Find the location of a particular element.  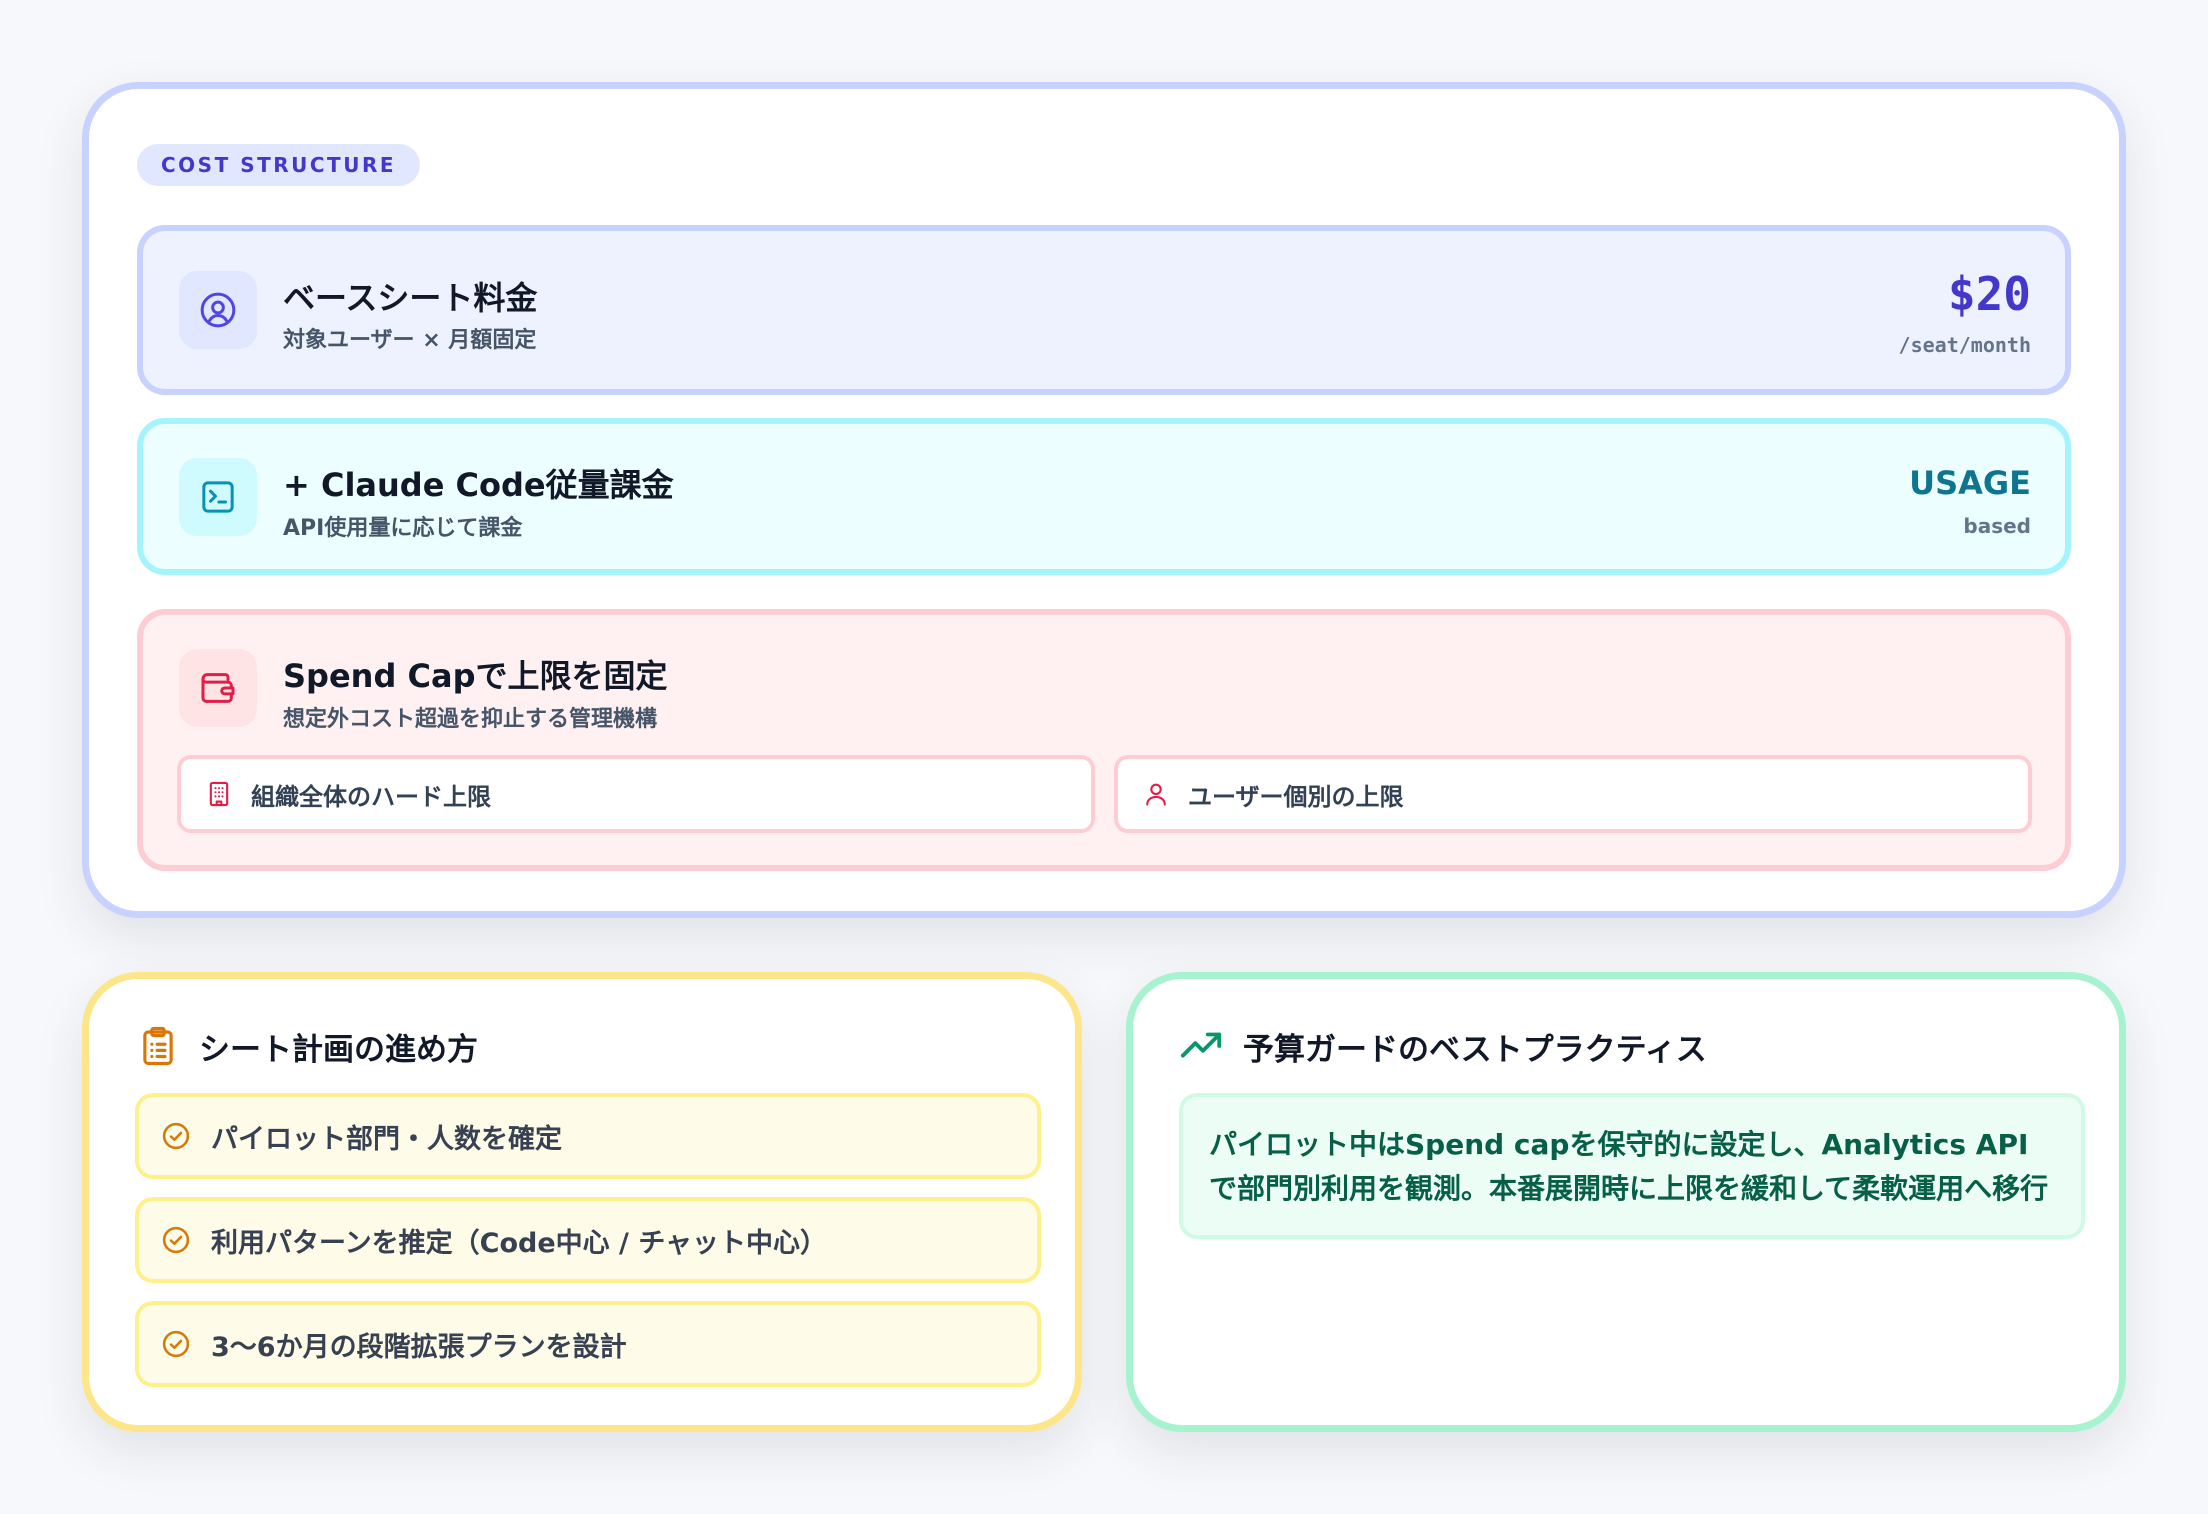

user-circle-icon is located at coordinates (218, 310).